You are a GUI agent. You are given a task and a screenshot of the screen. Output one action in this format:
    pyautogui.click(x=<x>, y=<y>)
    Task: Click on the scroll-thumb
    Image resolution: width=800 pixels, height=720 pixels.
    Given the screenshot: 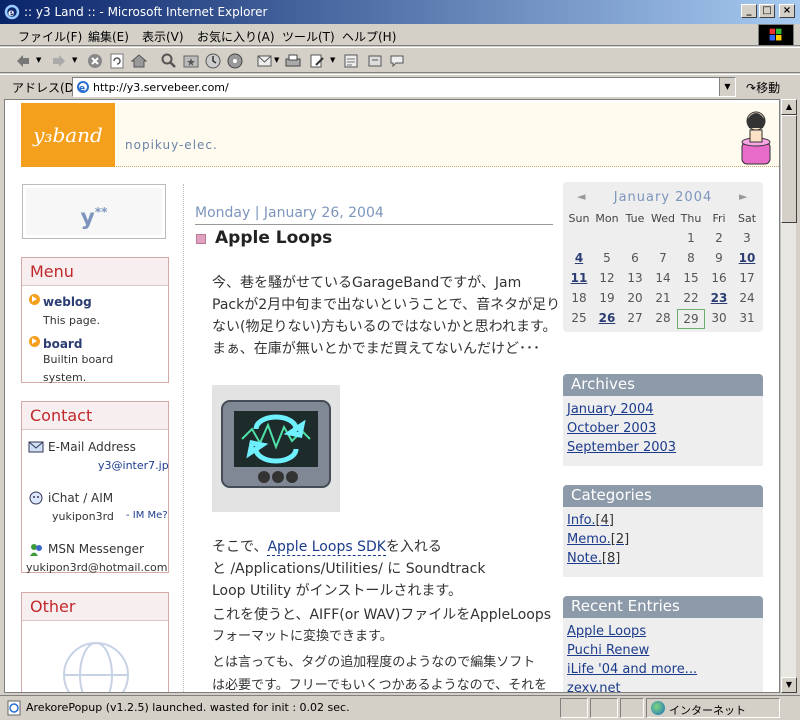 What is the action you would take?
    pyautogui.click(x=789, y=169)
    